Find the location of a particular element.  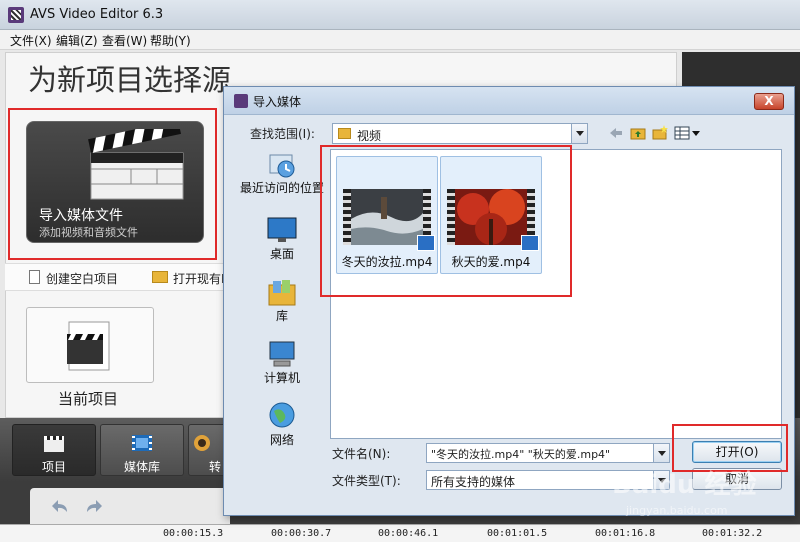

app-title: AVS Video Editor 6.3 is located at coordinates (97, 14).